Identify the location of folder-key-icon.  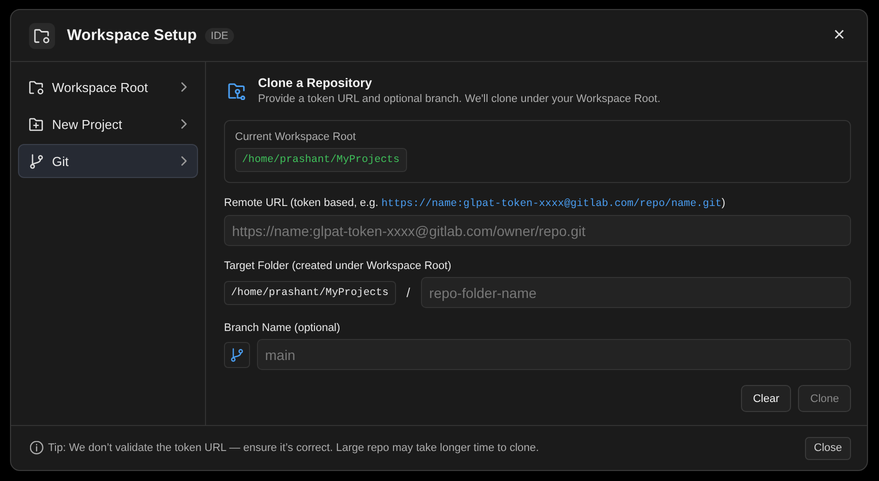
(237, 91).